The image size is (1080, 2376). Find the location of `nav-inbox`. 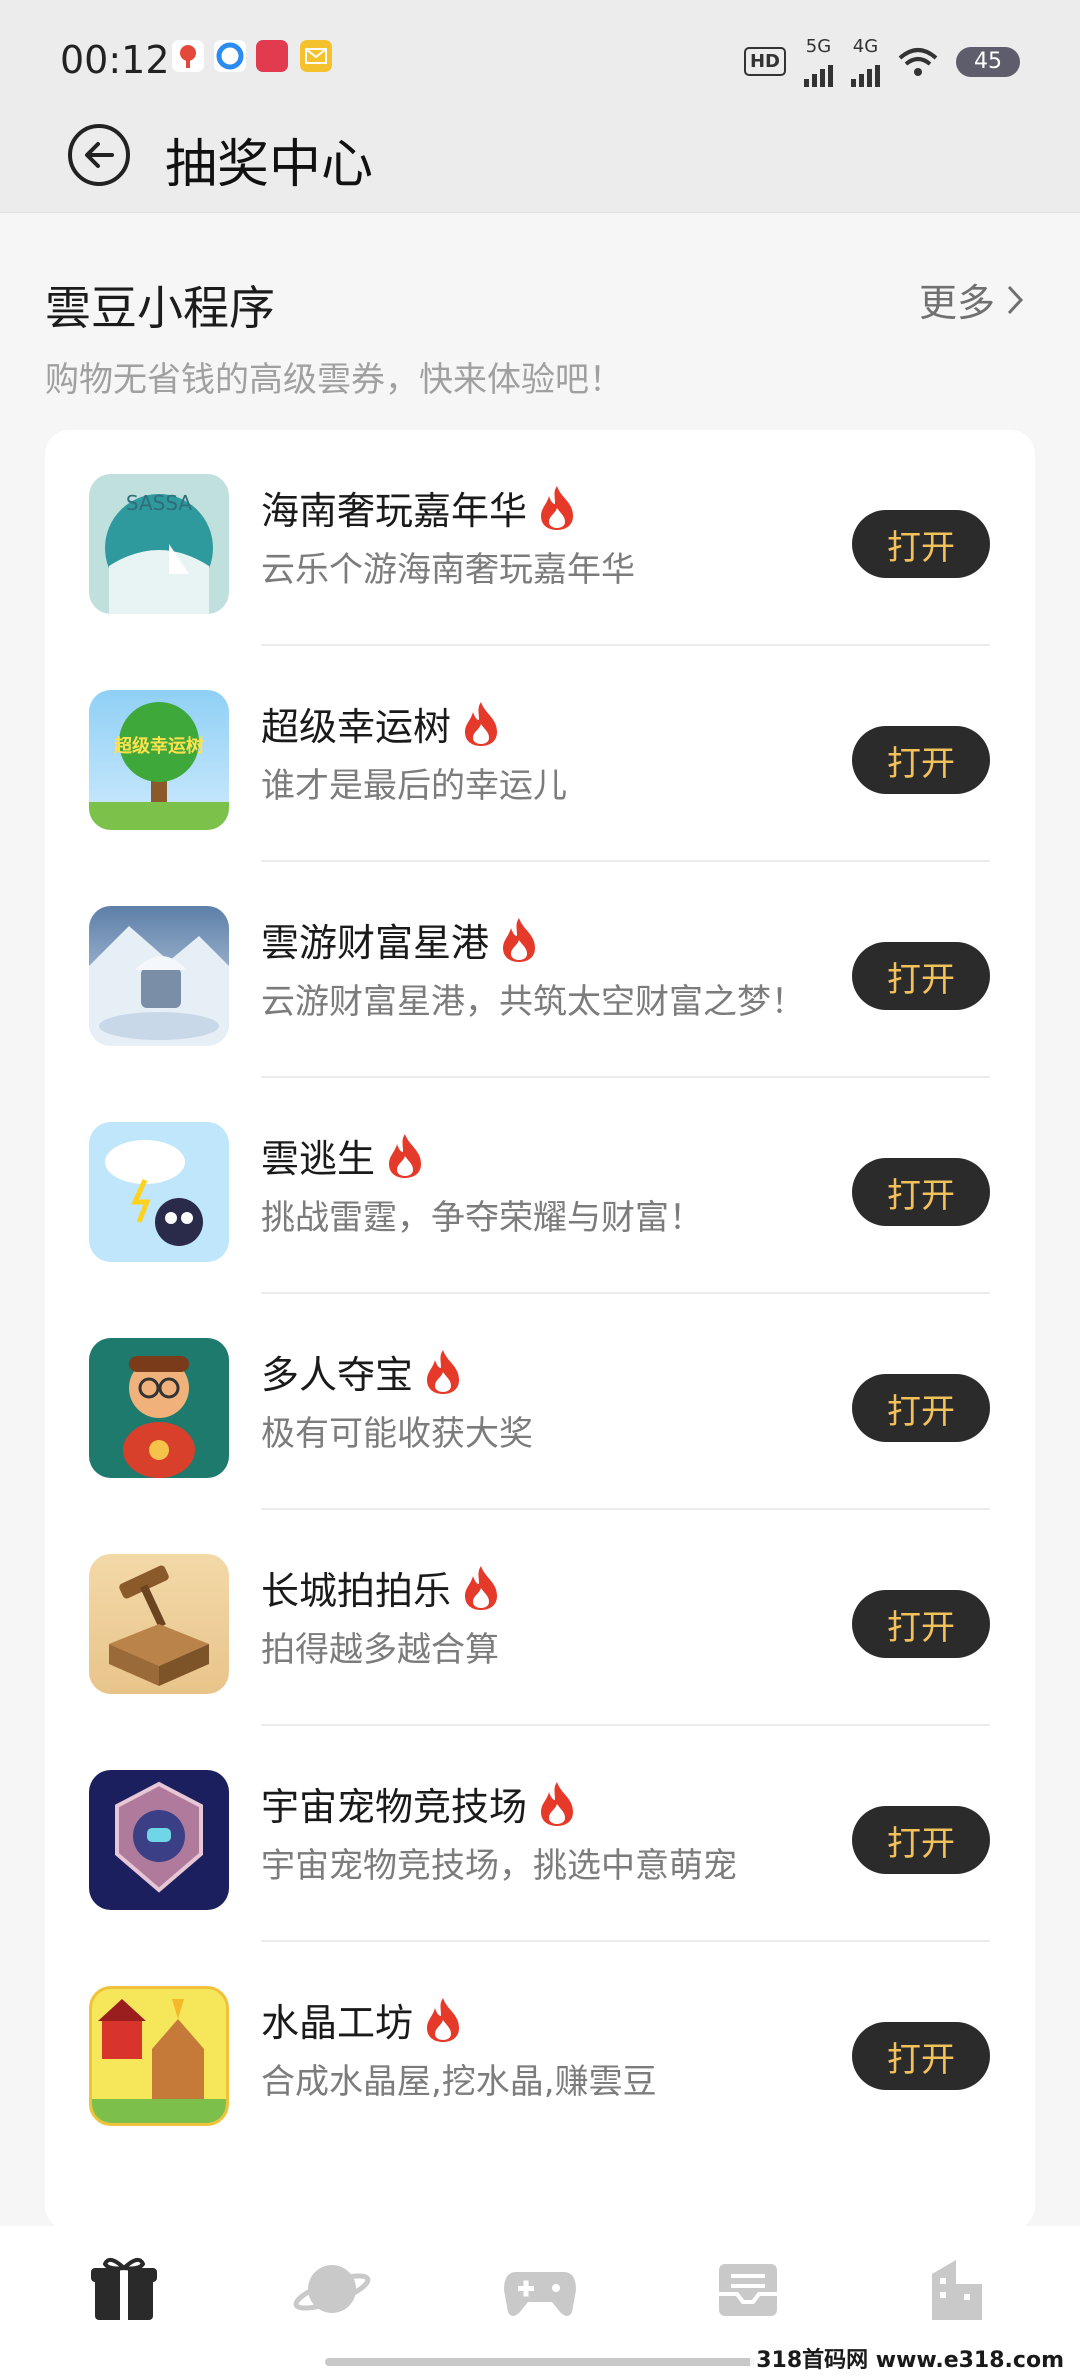

nav-inbox is located at coordinates (748, 2289).